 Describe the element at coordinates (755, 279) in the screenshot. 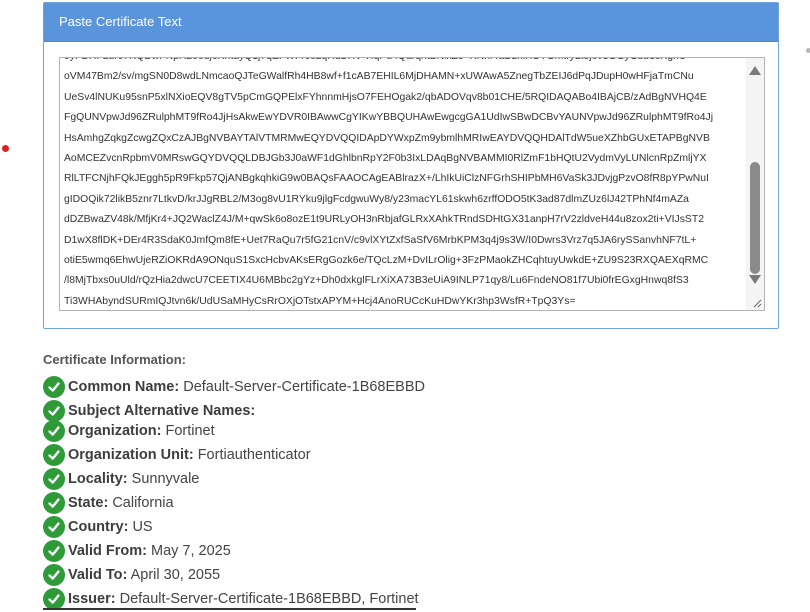

I see `scroll-down-arrow-icon` at that location.